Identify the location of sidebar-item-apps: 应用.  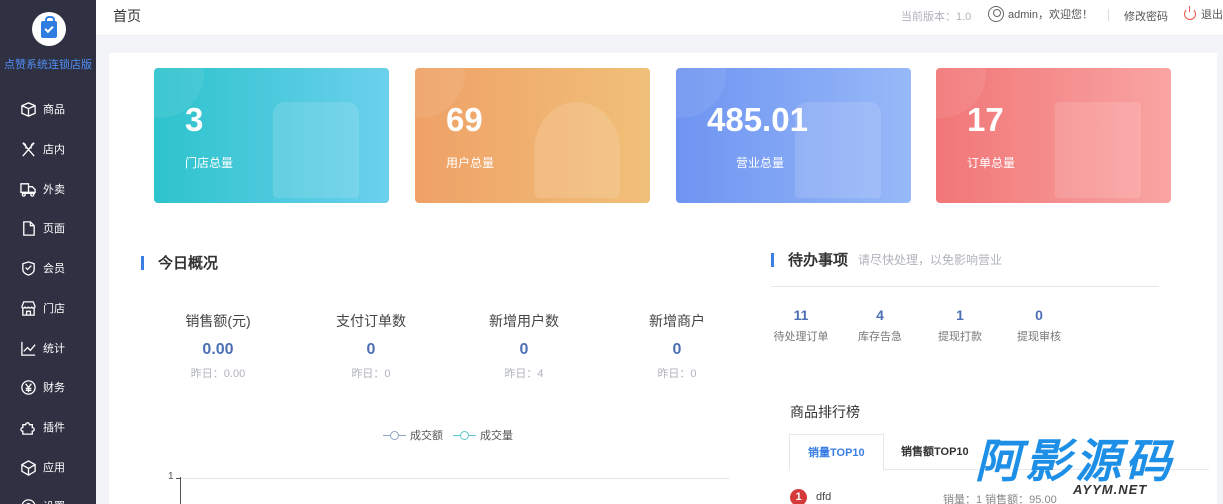
(48, 467).